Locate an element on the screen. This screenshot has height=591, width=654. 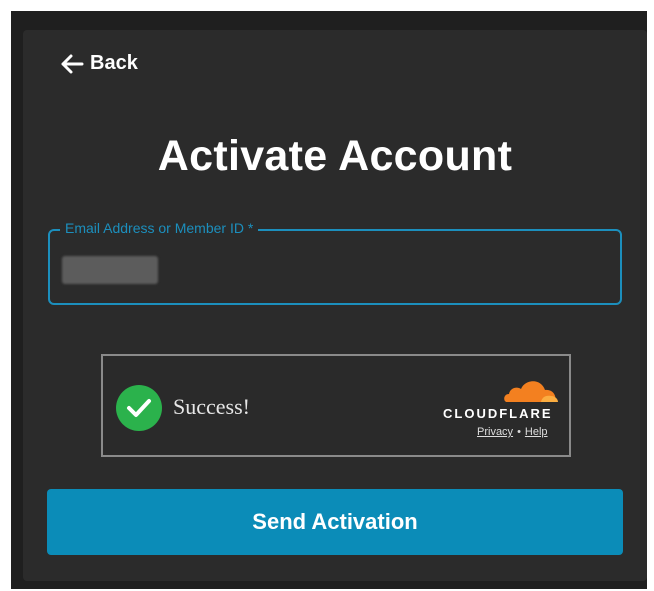
cloudflare-logo: CLOUDFLARE Privacy • Help is located at coordinates (500, 414).